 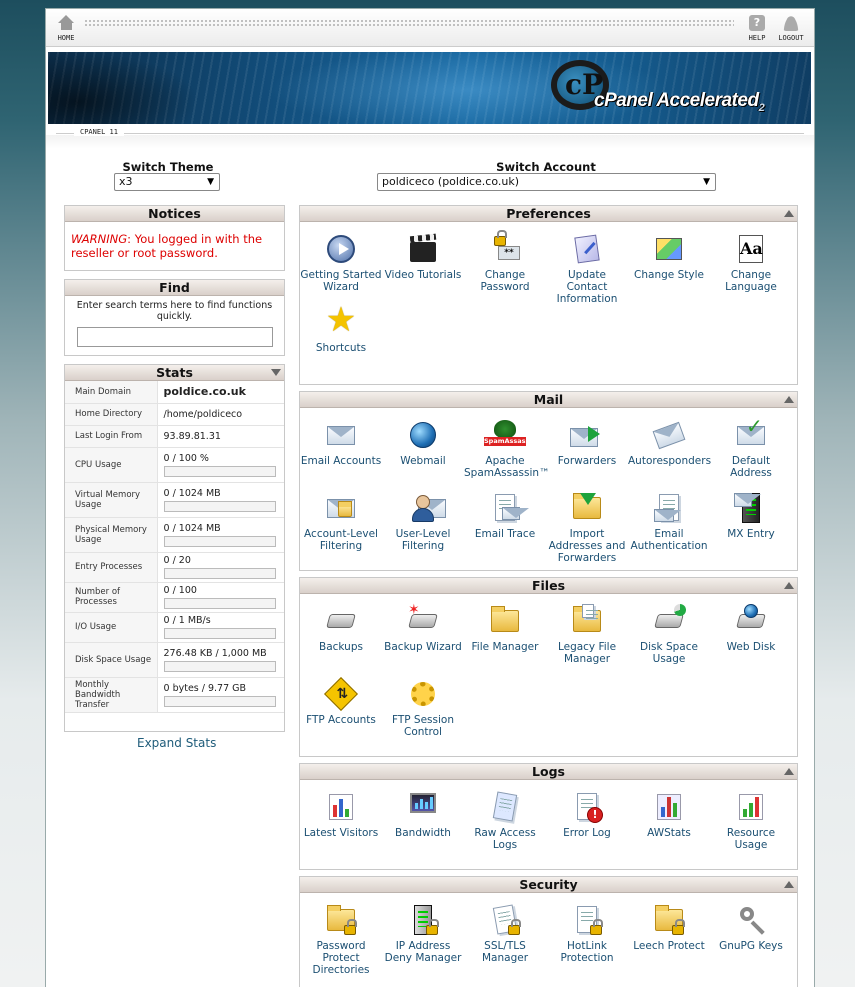 I want to click on files-item: Backups, so click(x=341, y=628).